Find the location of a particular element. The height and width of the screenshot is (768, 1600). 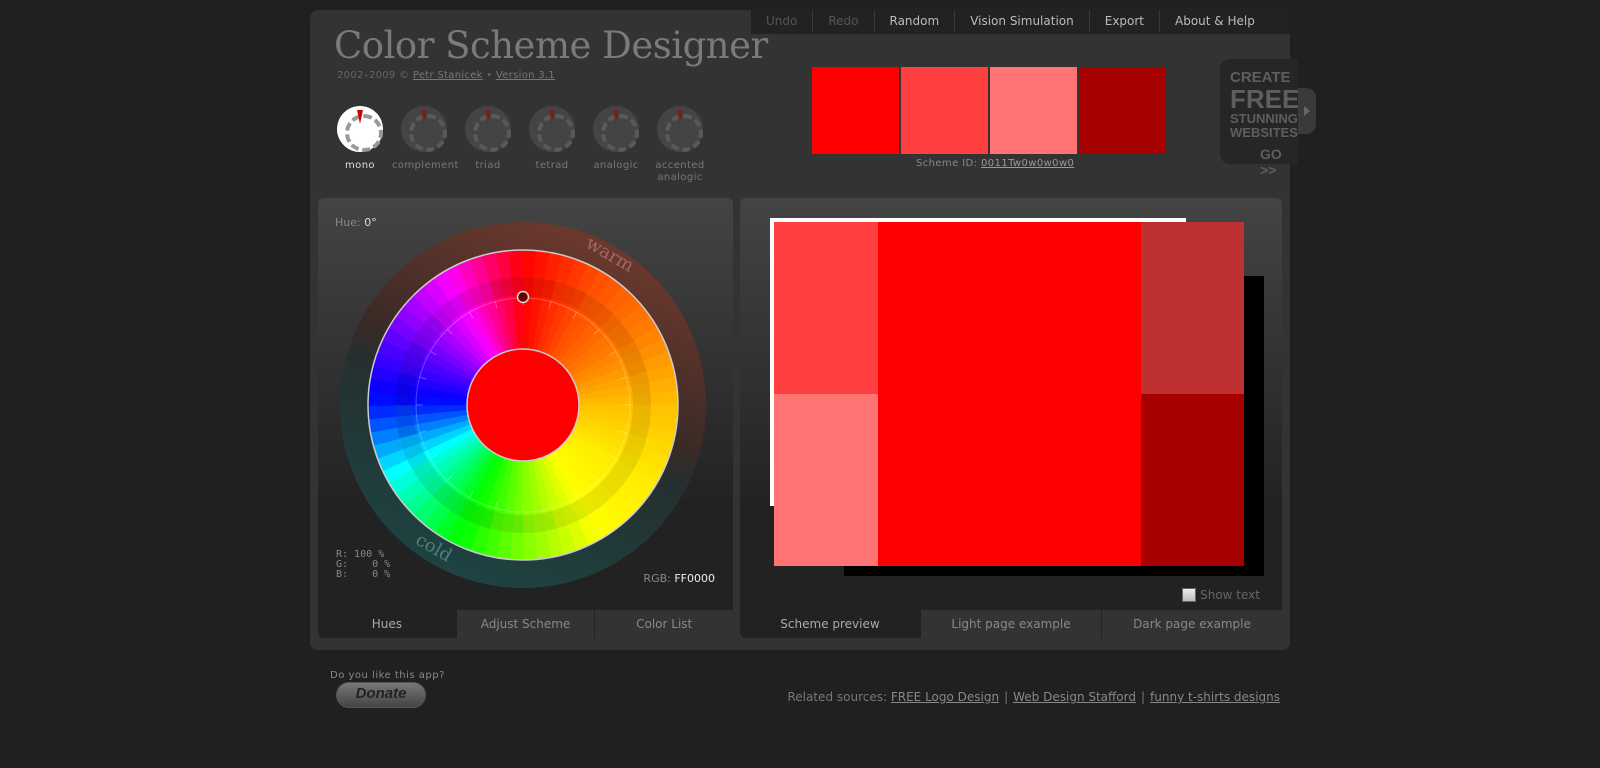

export-button: Export is located at coordinates (1123, 21).